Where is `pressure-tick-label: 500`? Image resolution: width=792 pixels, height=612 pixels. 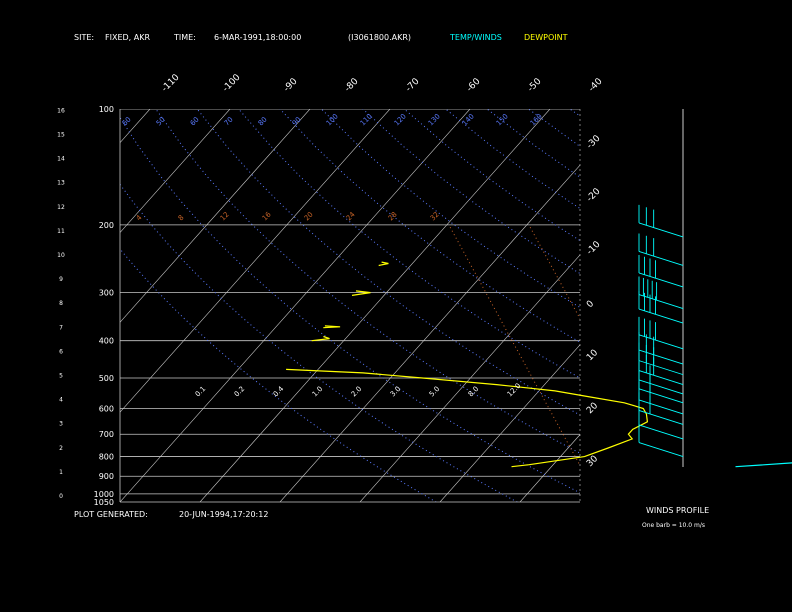 pressure-tick-label: 500 is located at coordinates (106, 378).